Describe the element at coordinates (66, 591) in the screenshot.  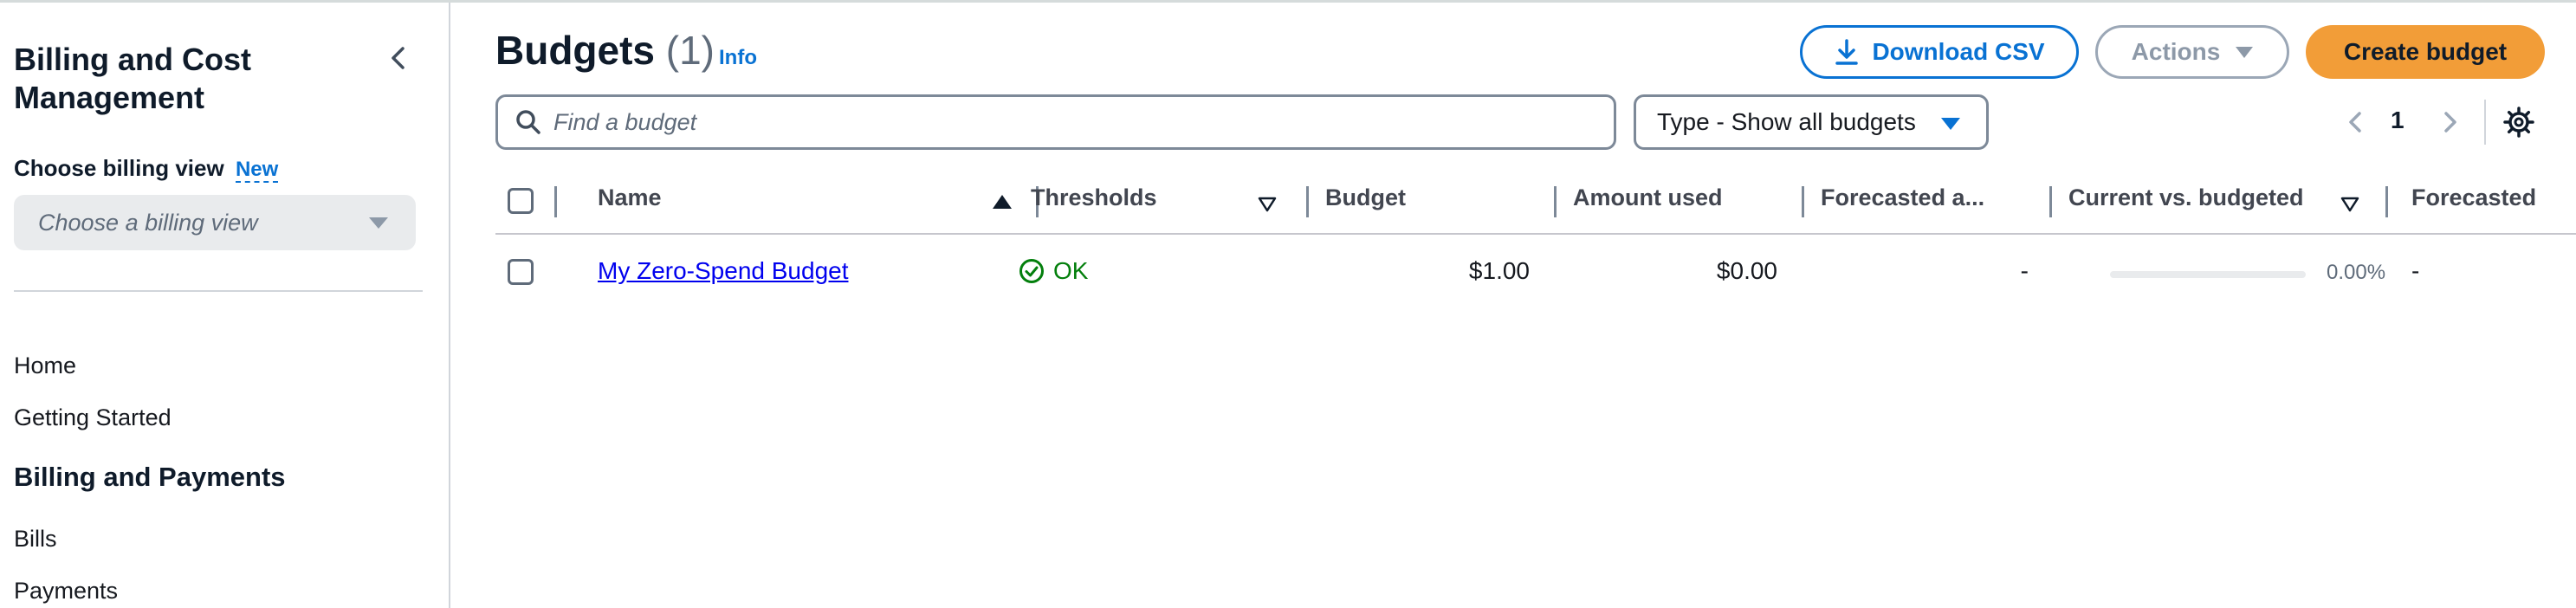
I see `sidebar-item-payments: Payments` at that location.